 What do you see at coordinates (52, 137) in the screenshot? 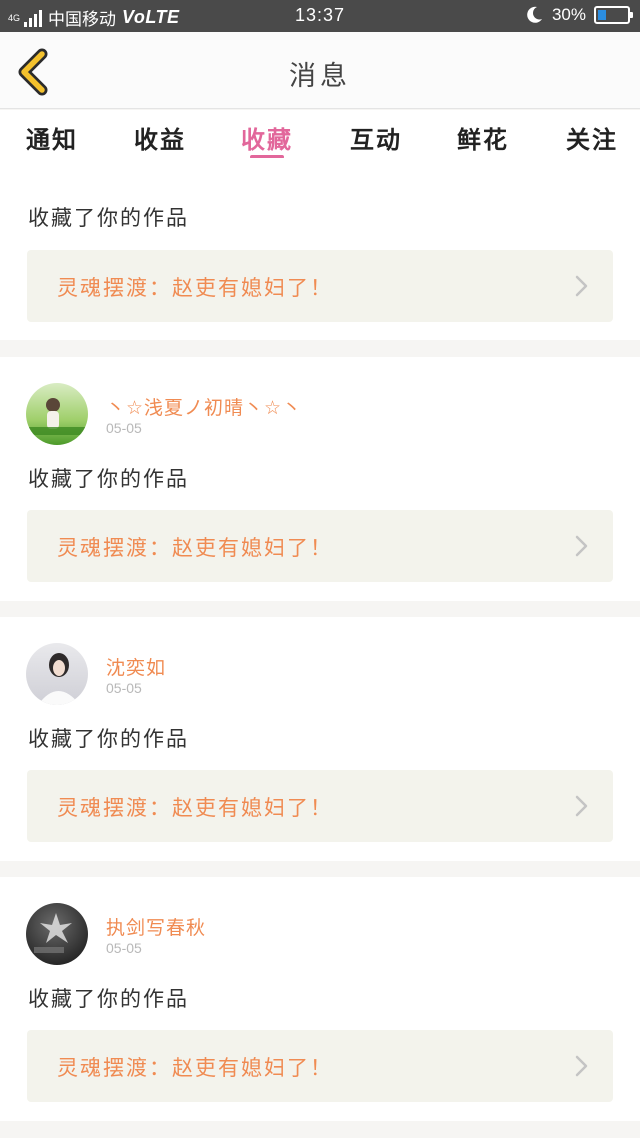
I see `tab-notifications: 通知` at bounding box center [52, 137].